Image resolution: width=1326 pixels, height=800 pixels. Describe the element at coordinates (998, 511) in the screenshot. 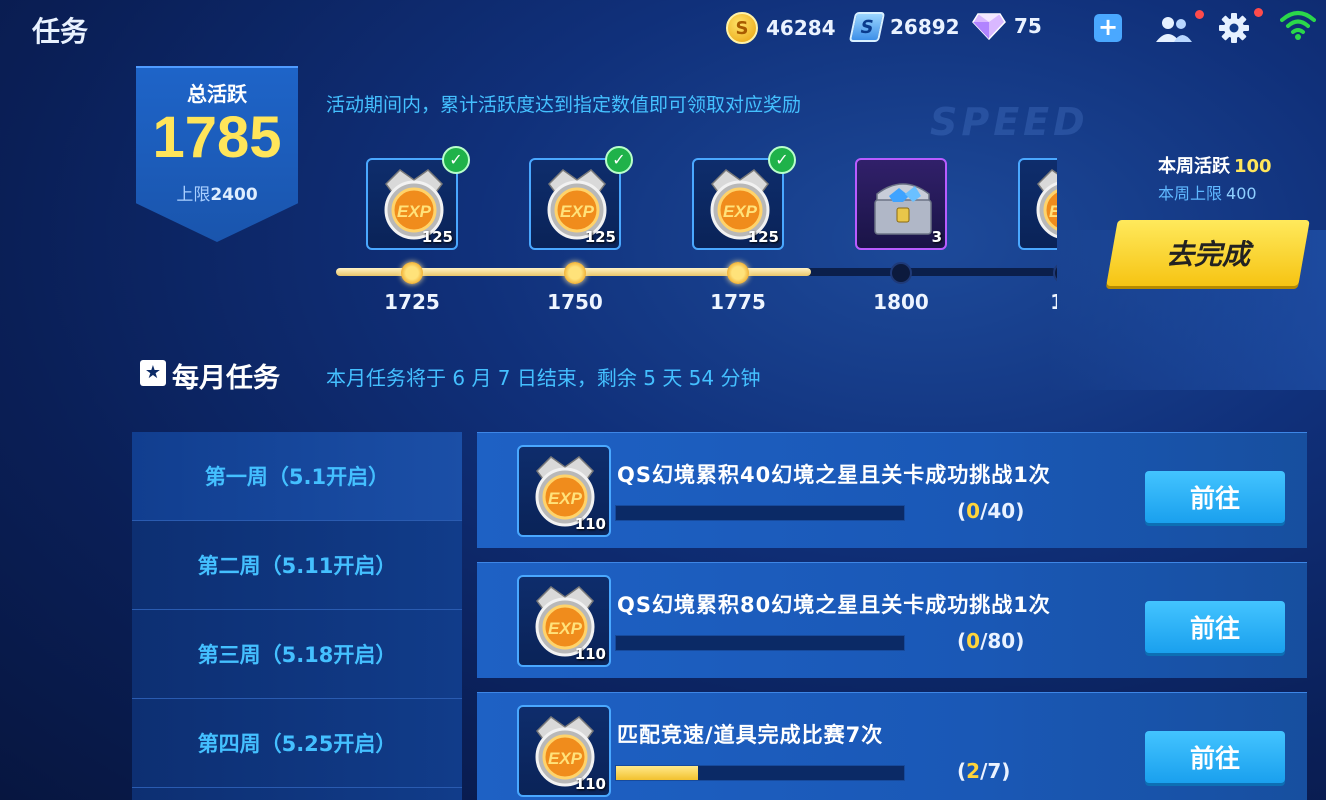

I see `task-progress-total: /40` at that location.